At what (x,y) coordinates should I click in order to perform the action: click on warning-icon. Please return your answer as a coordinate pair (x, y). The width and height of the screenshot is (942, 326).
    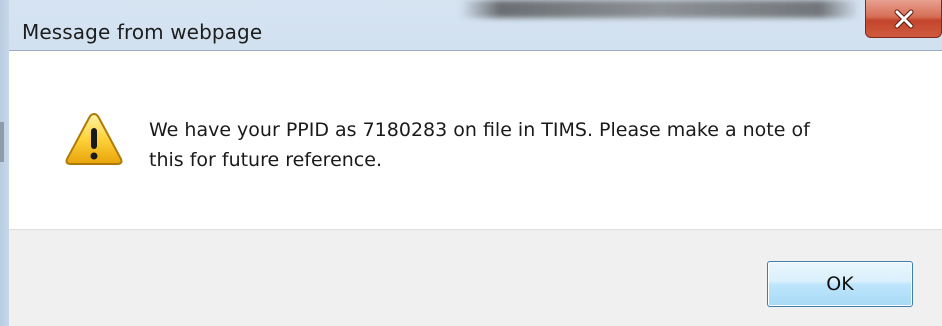
    Looking at the image, I should click on (94, 139).